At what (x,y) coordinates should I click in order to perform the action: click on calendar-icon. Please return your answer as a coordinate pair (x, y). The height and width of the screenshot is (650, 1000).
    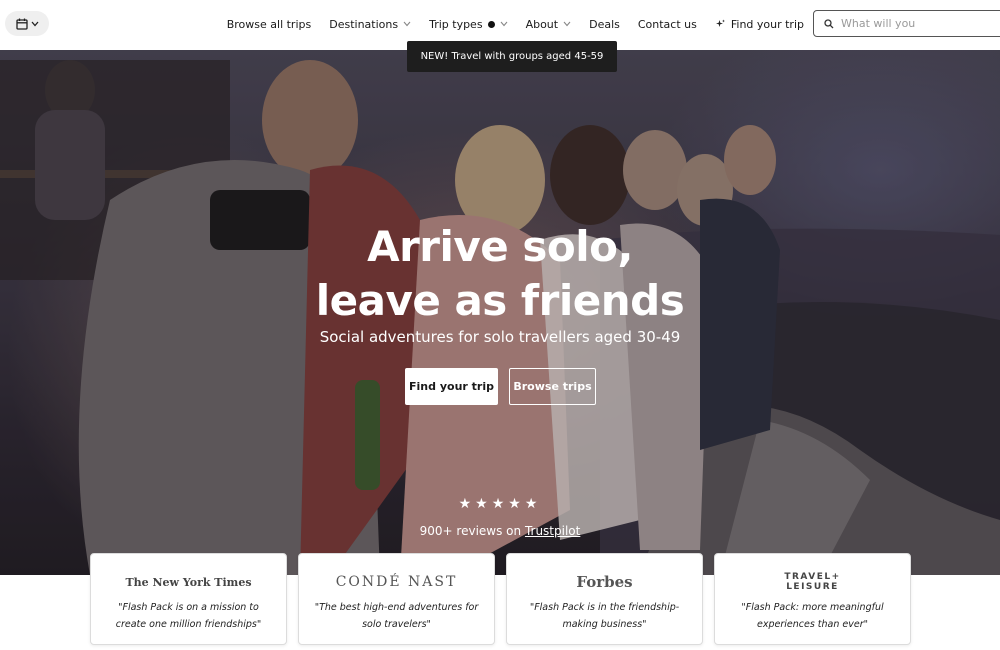
    Looking at the image, I should click on (21, 24).